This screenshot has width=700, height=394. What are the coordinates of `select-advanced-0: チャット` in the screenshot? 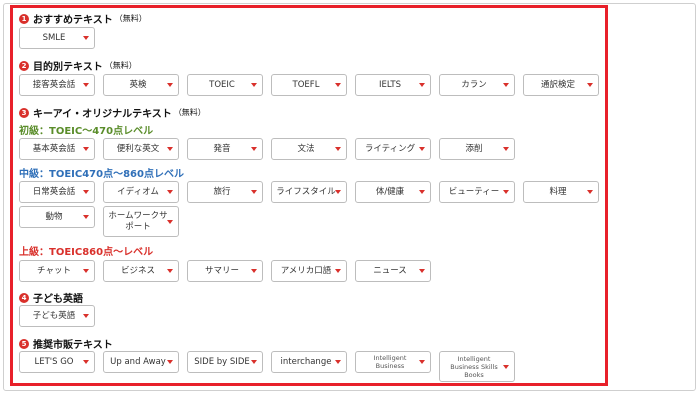 It's located at (57, 271).